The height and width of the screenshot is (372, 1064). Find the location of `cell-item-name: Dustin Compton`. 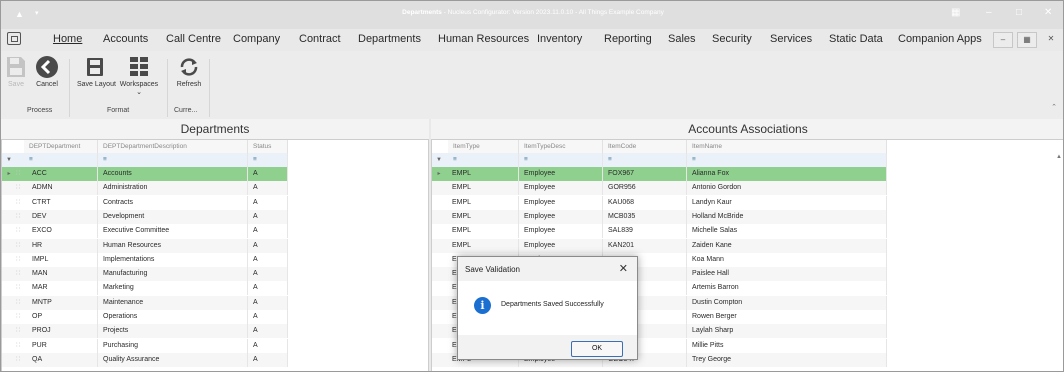

cell-item-name: Dustin Compton is located at coordinates (787, 302).